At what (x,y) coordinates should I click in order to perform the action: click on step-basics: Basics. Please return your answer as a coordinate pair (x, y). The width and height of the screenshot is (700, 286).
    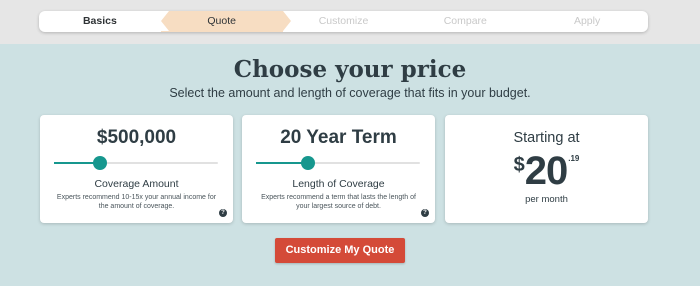
    Looking at the image, I should click on (100, 21).